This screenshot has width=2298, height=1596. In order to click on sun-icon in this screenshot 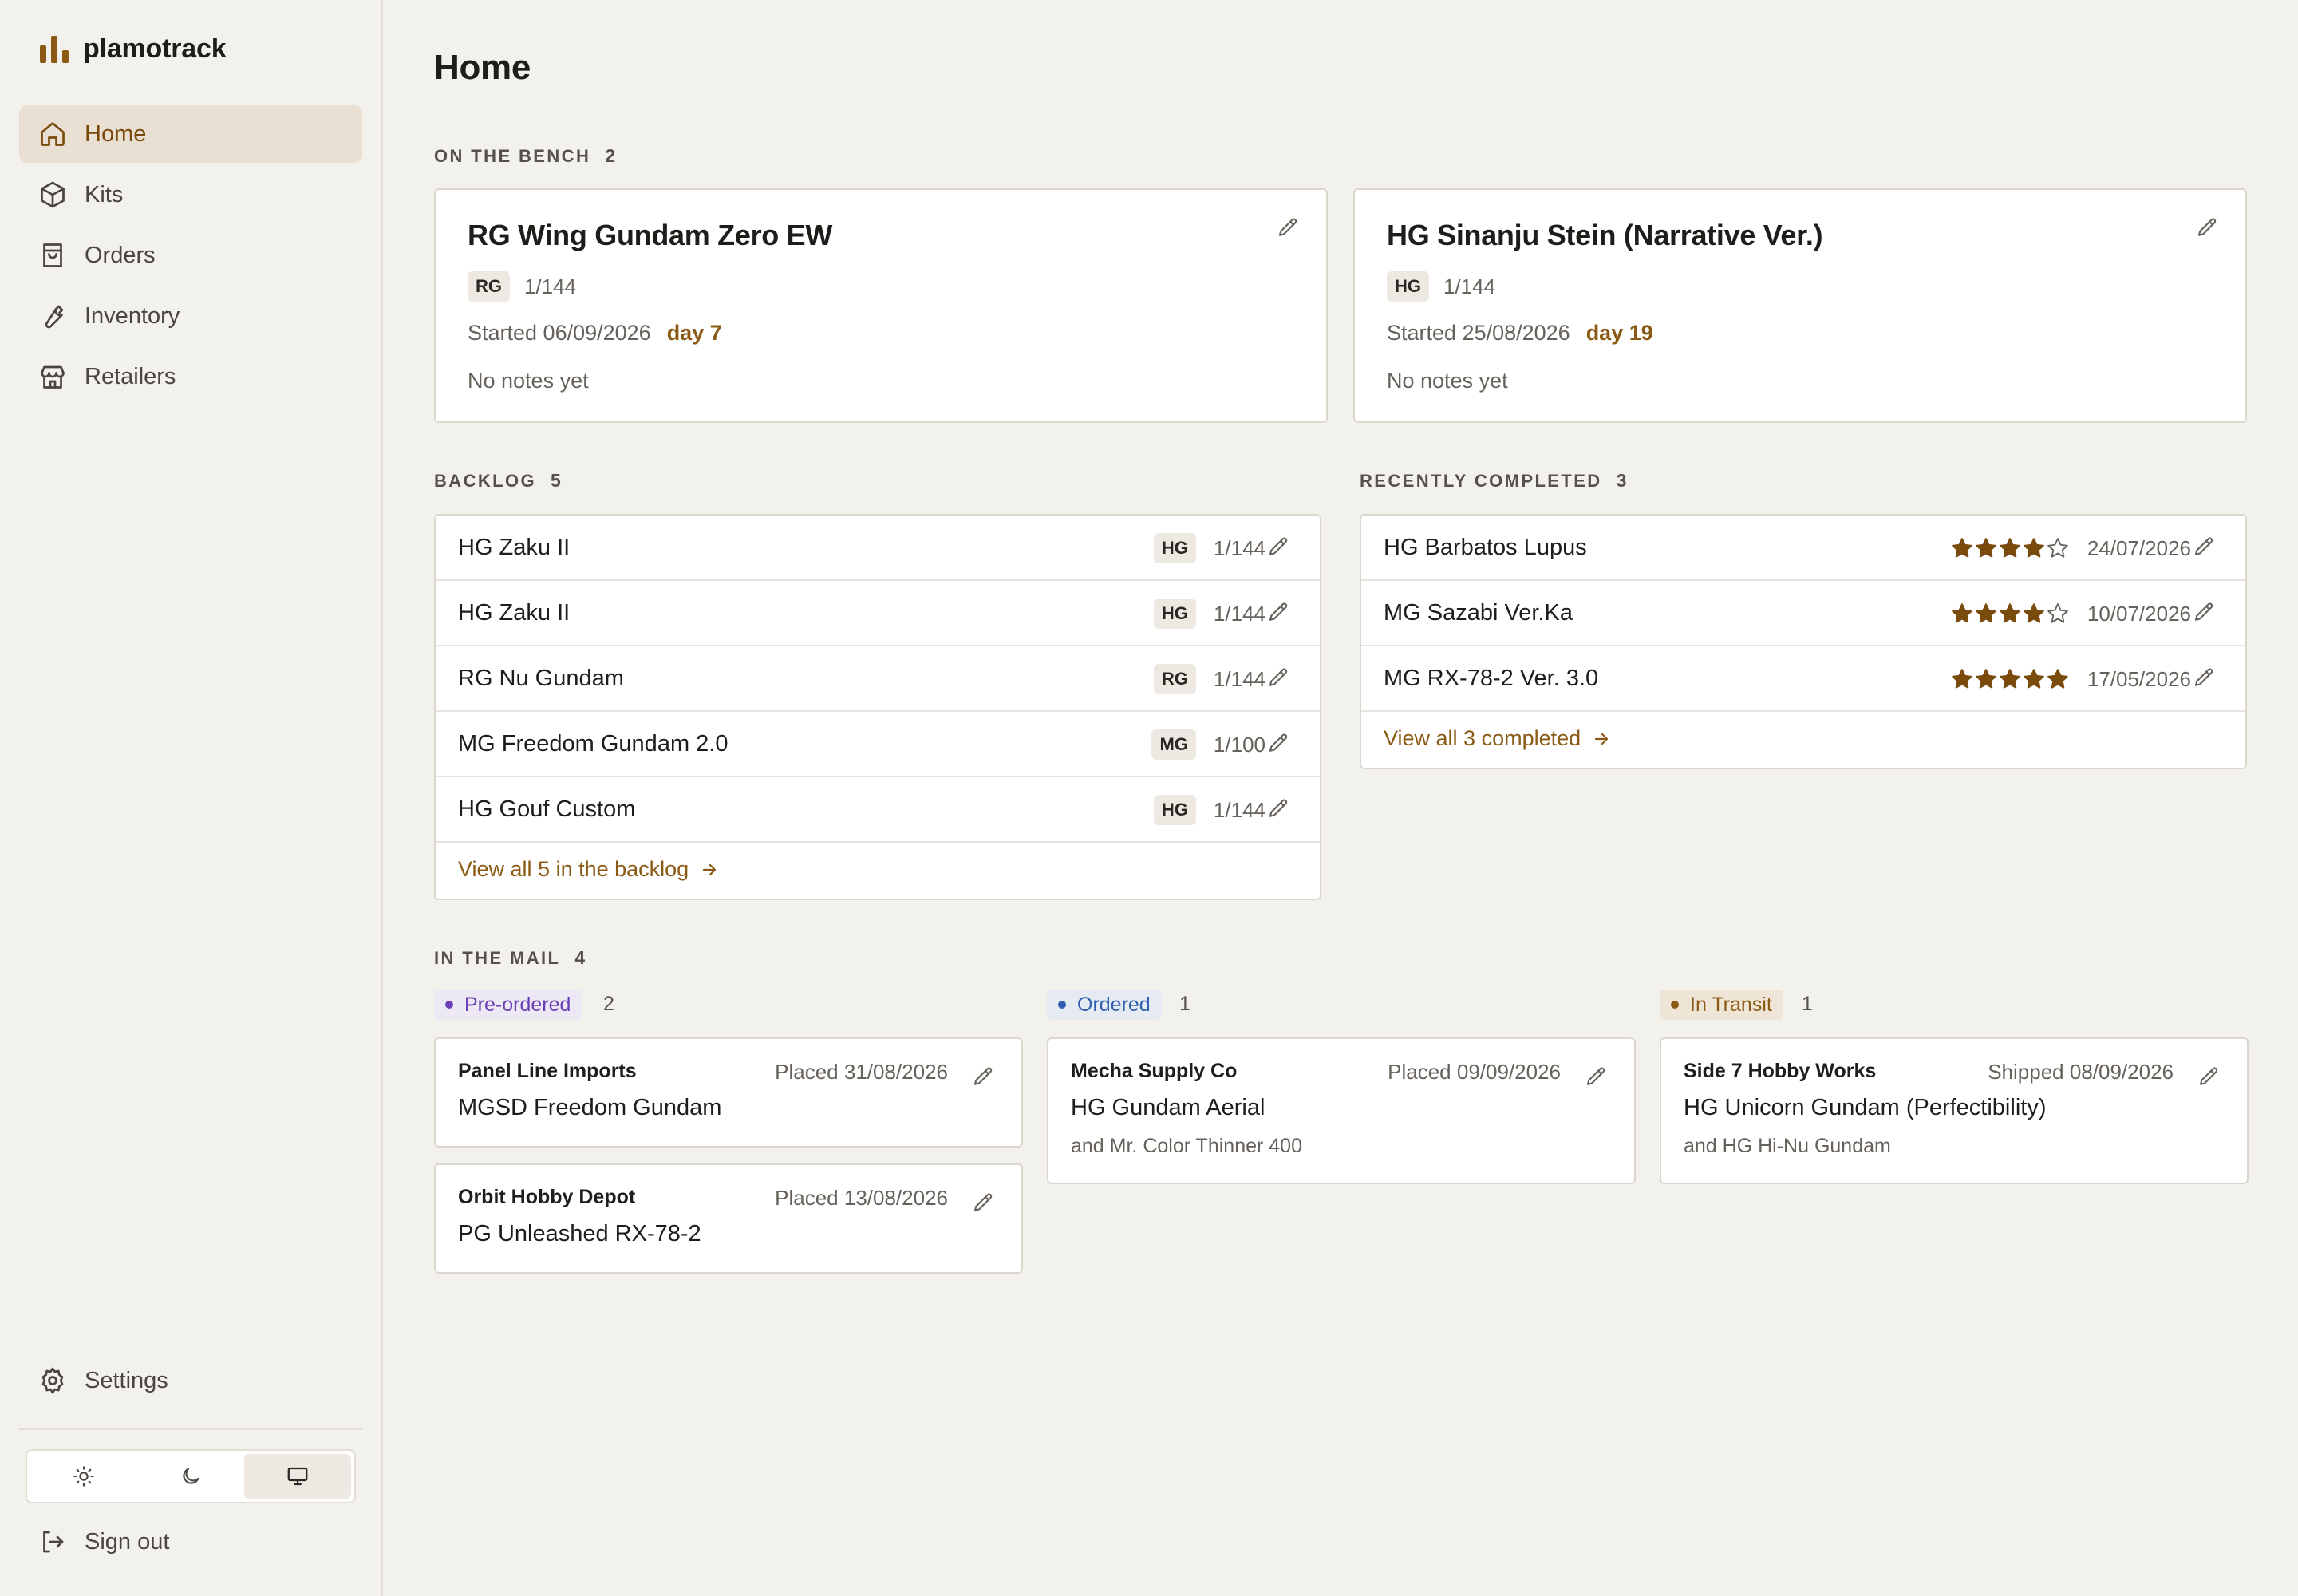, I will do `click(84, 1476)`.